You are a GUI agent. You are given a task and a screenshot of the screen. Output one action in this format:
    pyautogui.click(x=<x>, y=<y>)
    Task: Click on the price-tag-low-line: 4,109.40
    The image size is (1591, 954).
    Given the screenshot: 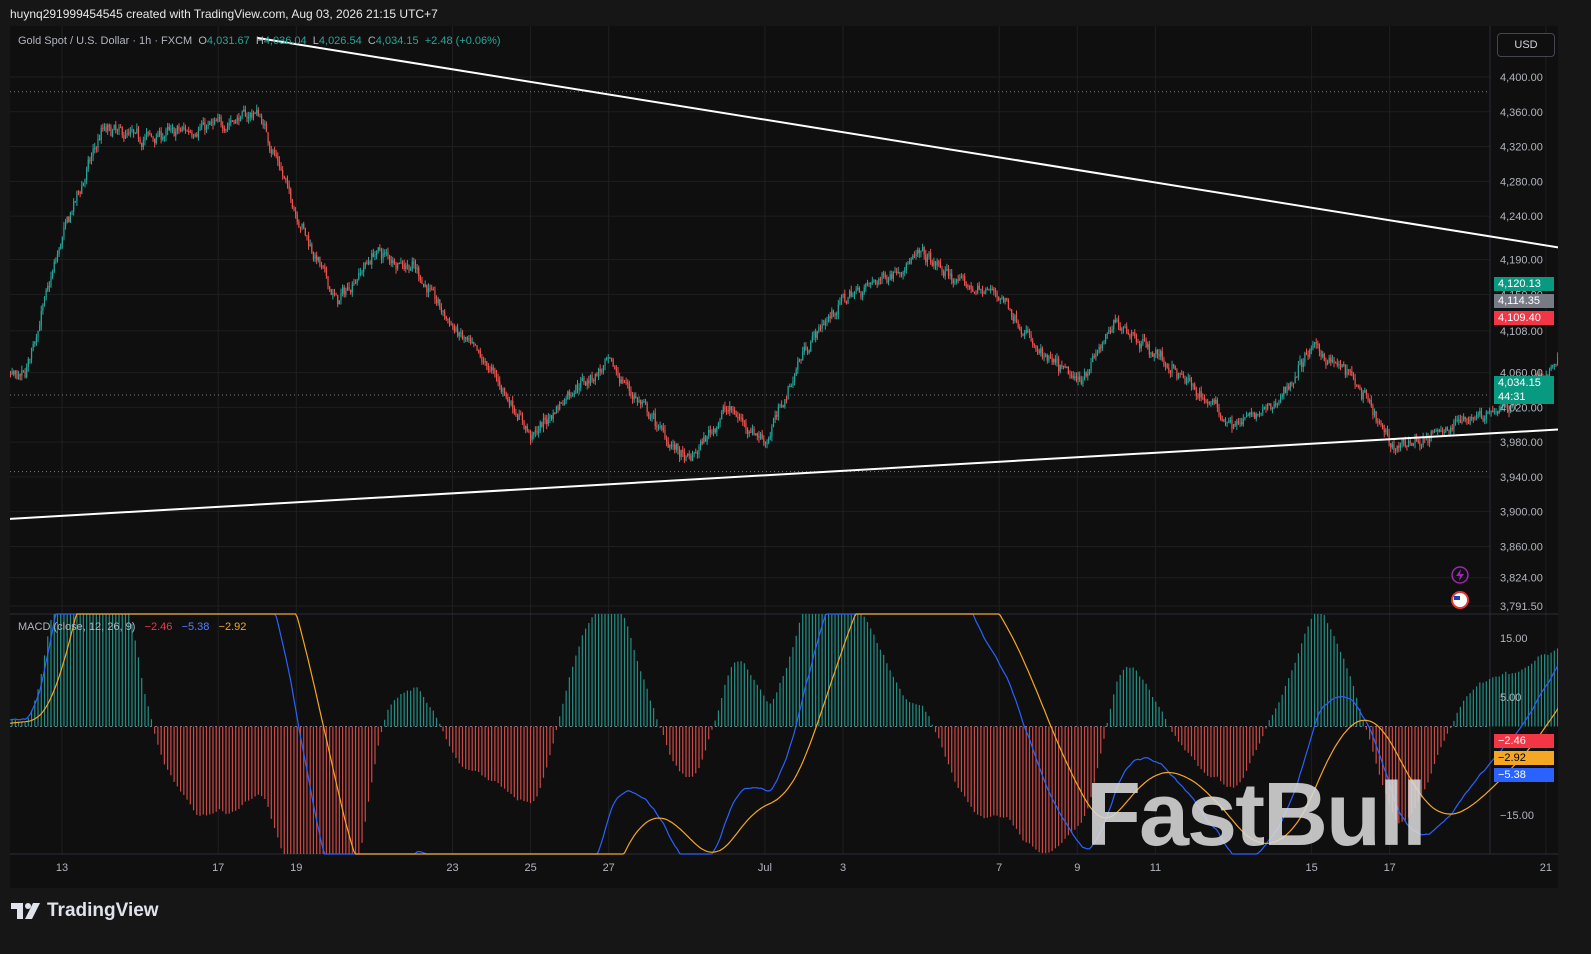 What is the action you would take?
    pyautogui.click(x=1524, y=318)
    